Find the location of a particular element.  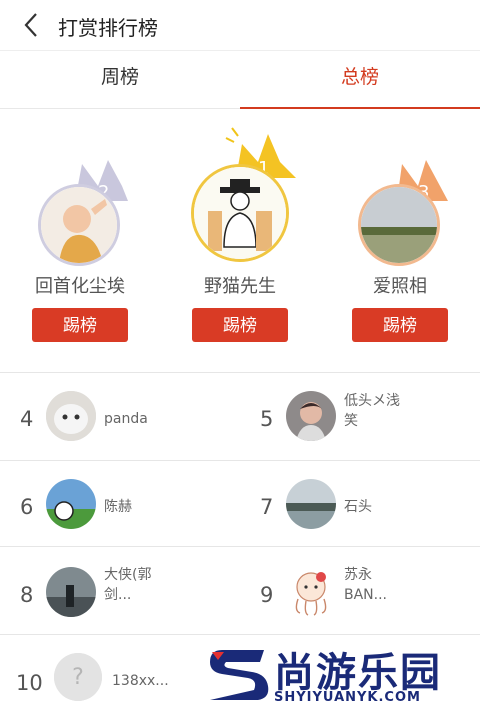

tab-bar: 周榜 总榜 is located at coordinates (240, 79).